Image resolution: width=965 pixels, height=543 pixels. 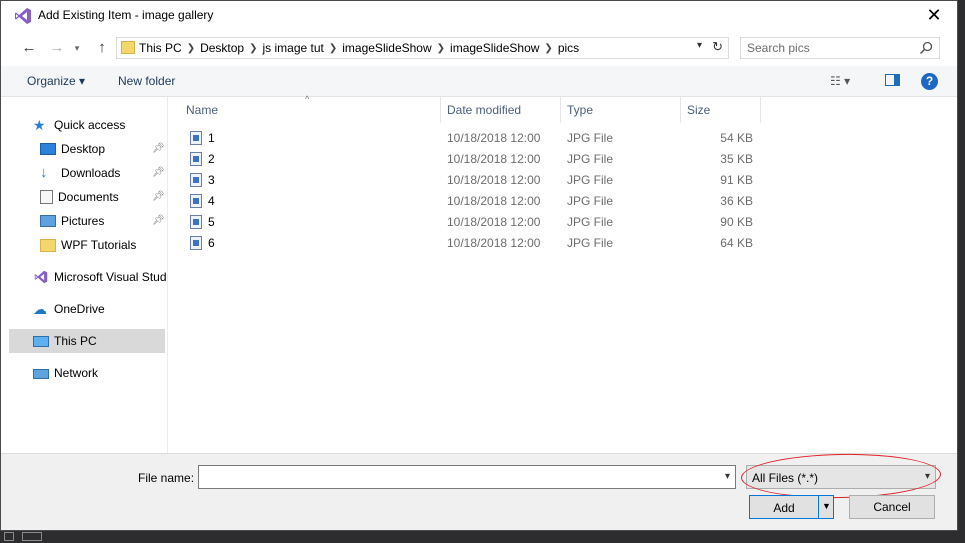 I want to click on nav-item-label: Network, so click(x=76, y=373).